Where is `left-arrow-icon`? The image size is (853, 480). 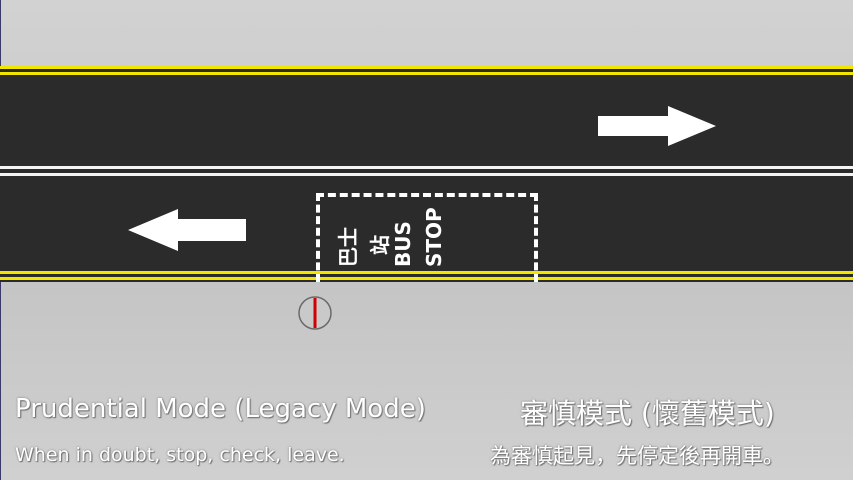
left-arrow-icon is located at coordinates (187, 230).